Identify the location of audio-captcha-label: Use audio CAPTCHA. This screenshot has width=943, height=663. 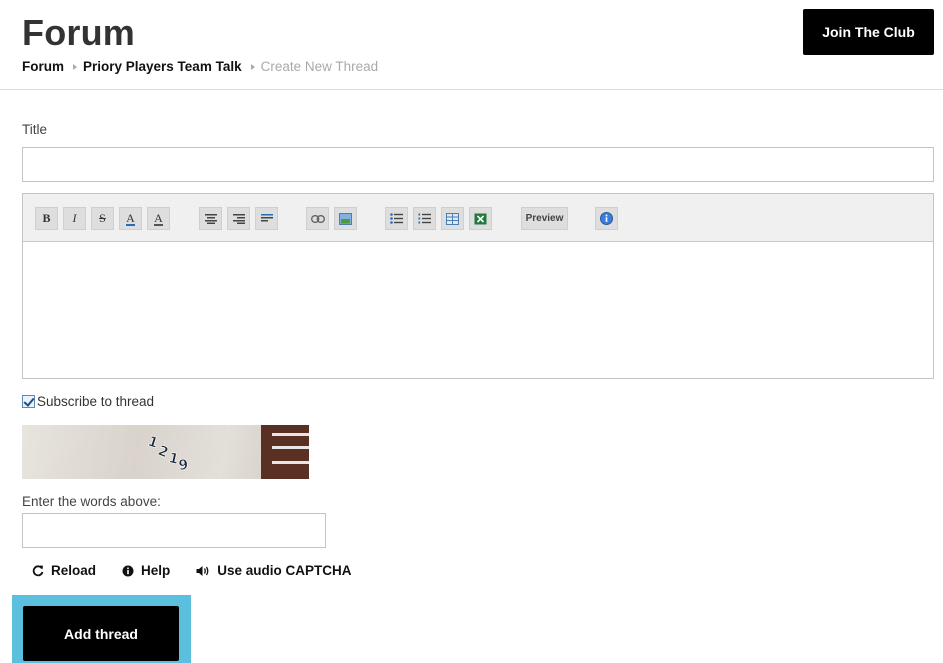
(284, 570).